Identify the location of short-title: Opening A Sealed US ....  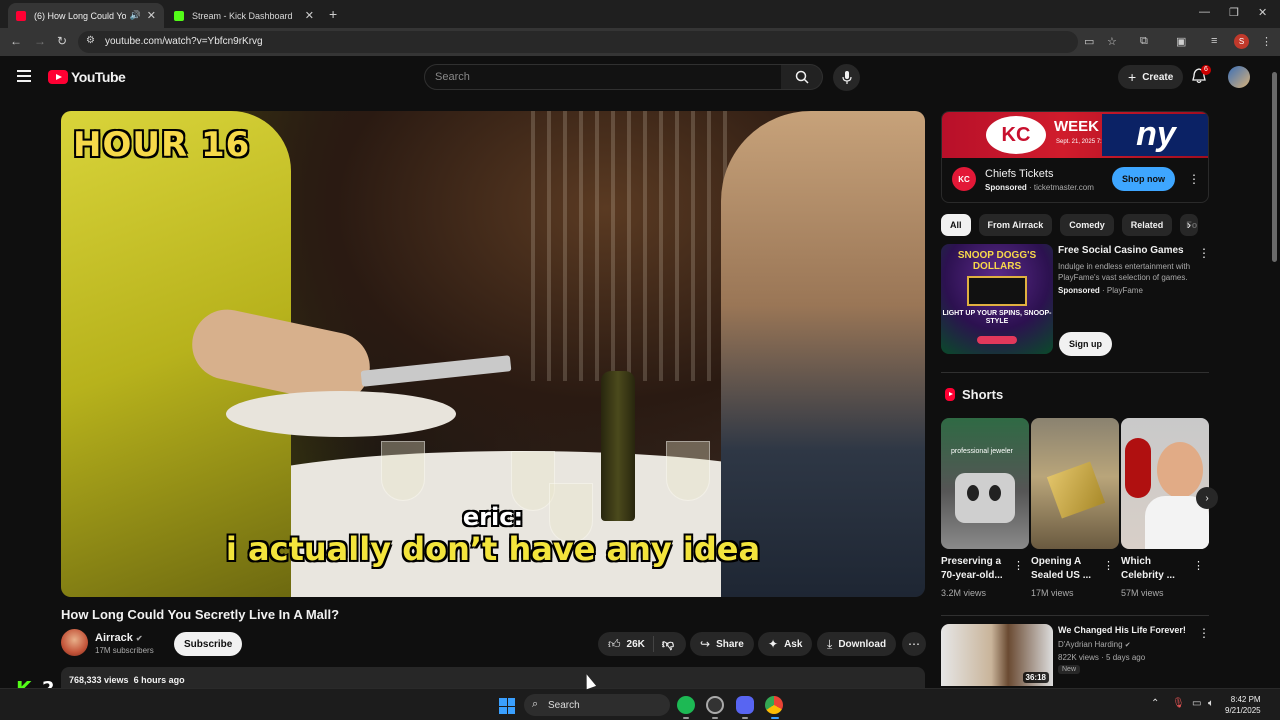
(1067, 569).